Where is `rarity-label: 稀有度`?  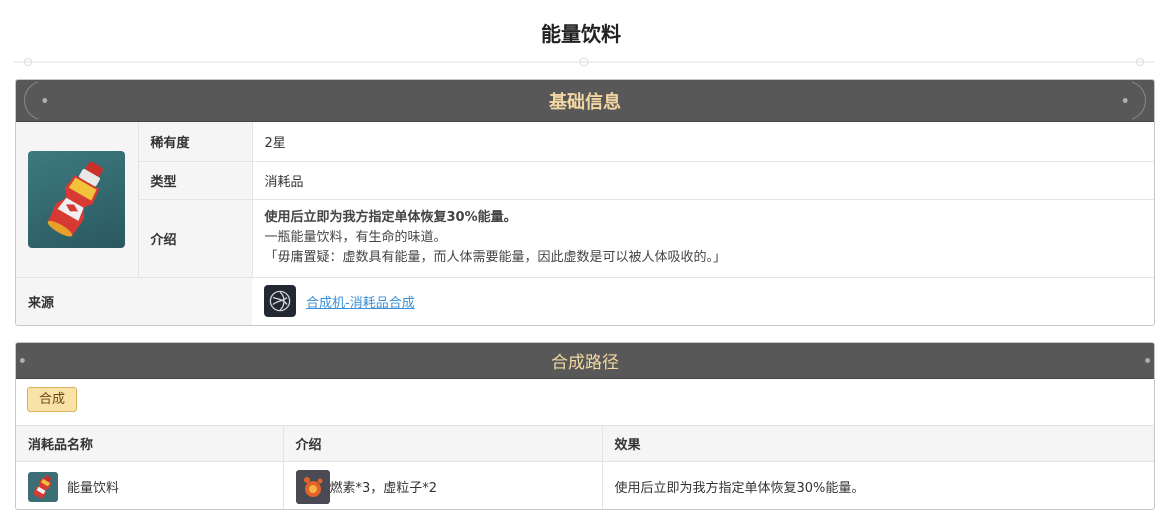
rarity-label: 稀有度 is located at coordinates (195, 141).